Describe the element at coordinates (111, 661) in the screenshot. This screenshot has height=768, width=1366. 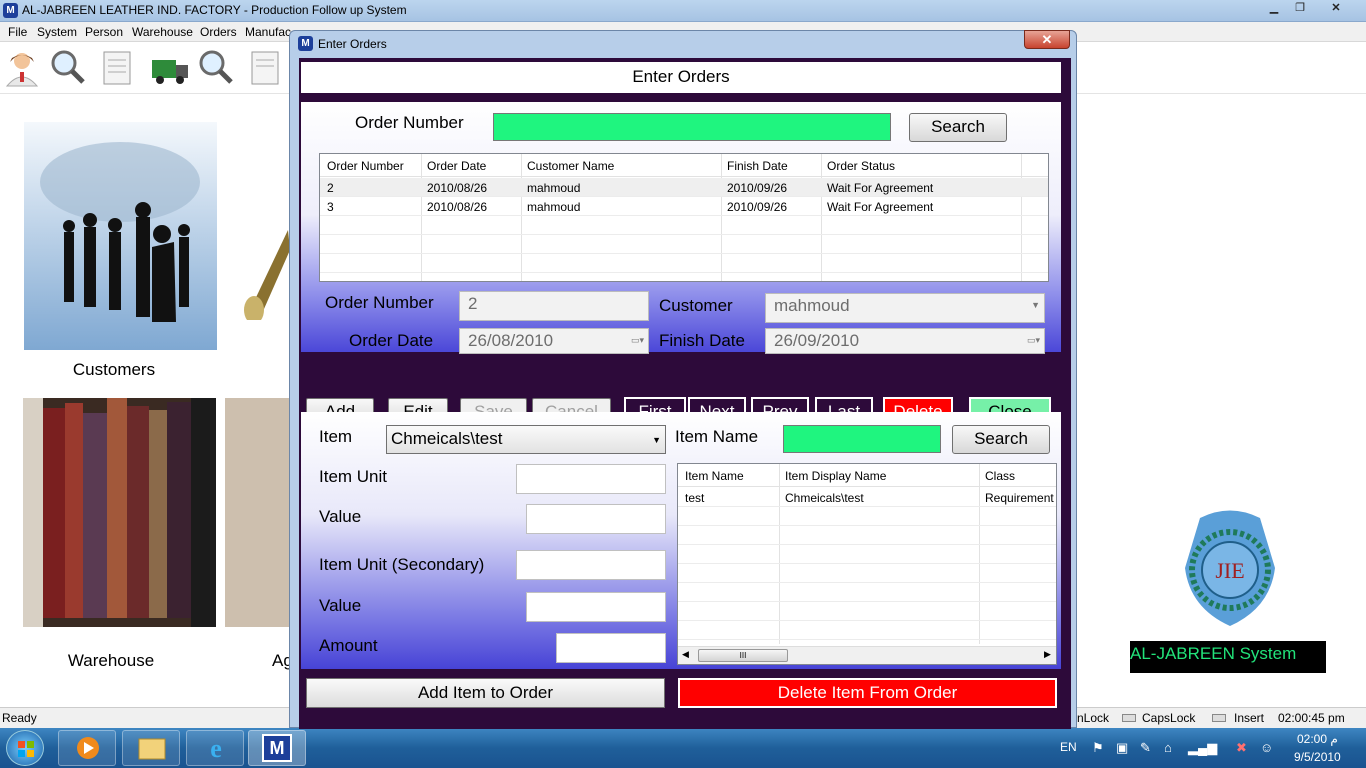
I see `warehouse-caption: Warehouse` at that location.